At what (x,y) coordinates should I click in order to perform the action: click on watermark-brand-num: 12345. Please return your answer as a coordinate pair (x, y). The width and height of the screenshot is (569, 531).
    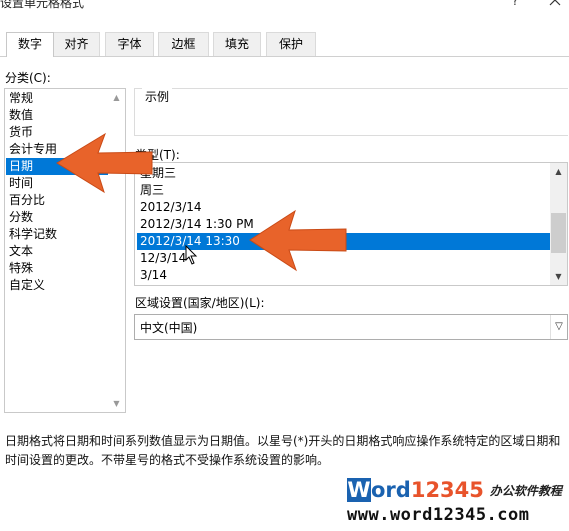
    Looking at the image, I should click on (447, 490).